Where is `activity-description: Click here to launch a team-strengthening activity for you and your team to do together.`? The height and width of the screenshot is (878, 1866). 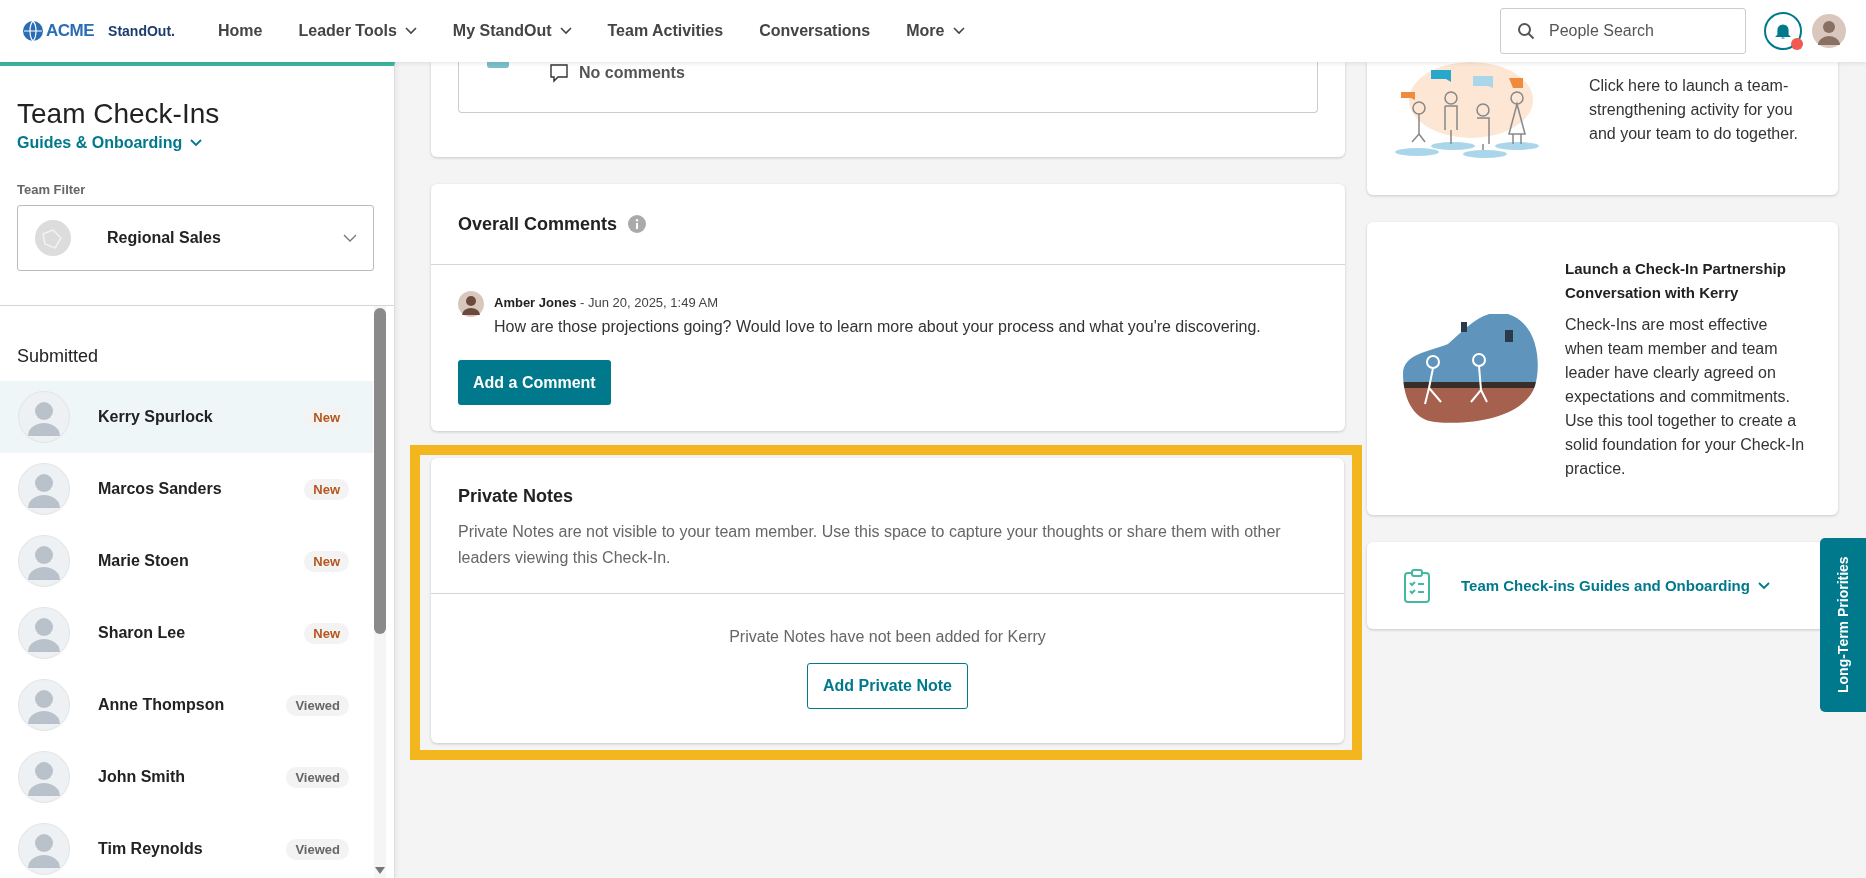 activity-description: Click here to launch a team-strengthening activity for you and your team to do together. is located at coordinates (1694, 110).